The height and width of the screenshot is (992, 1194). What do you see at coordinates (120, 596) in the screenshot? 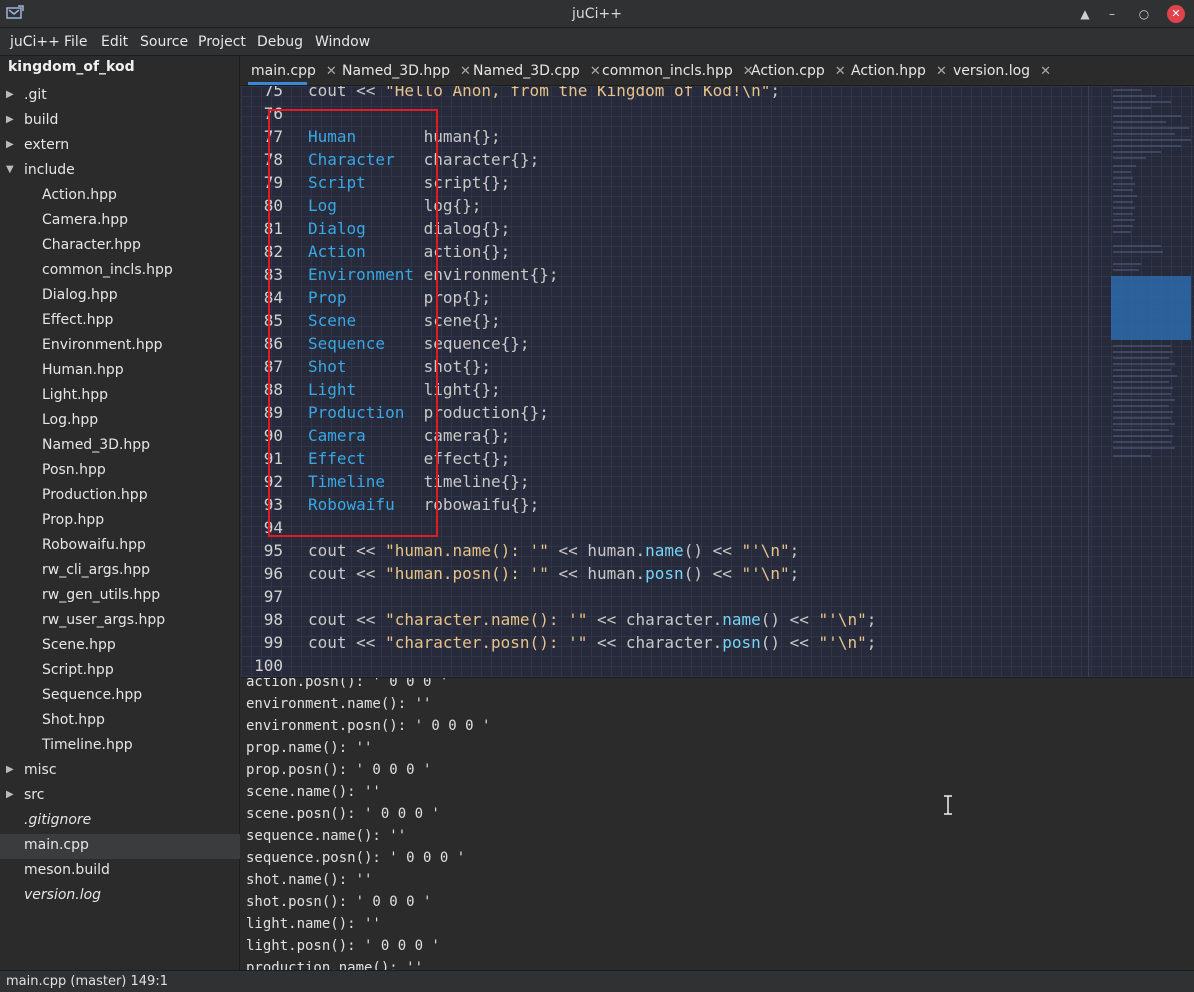
I see `file-item: rw_gen_utils.hpp` at bounding box center [120, 596].